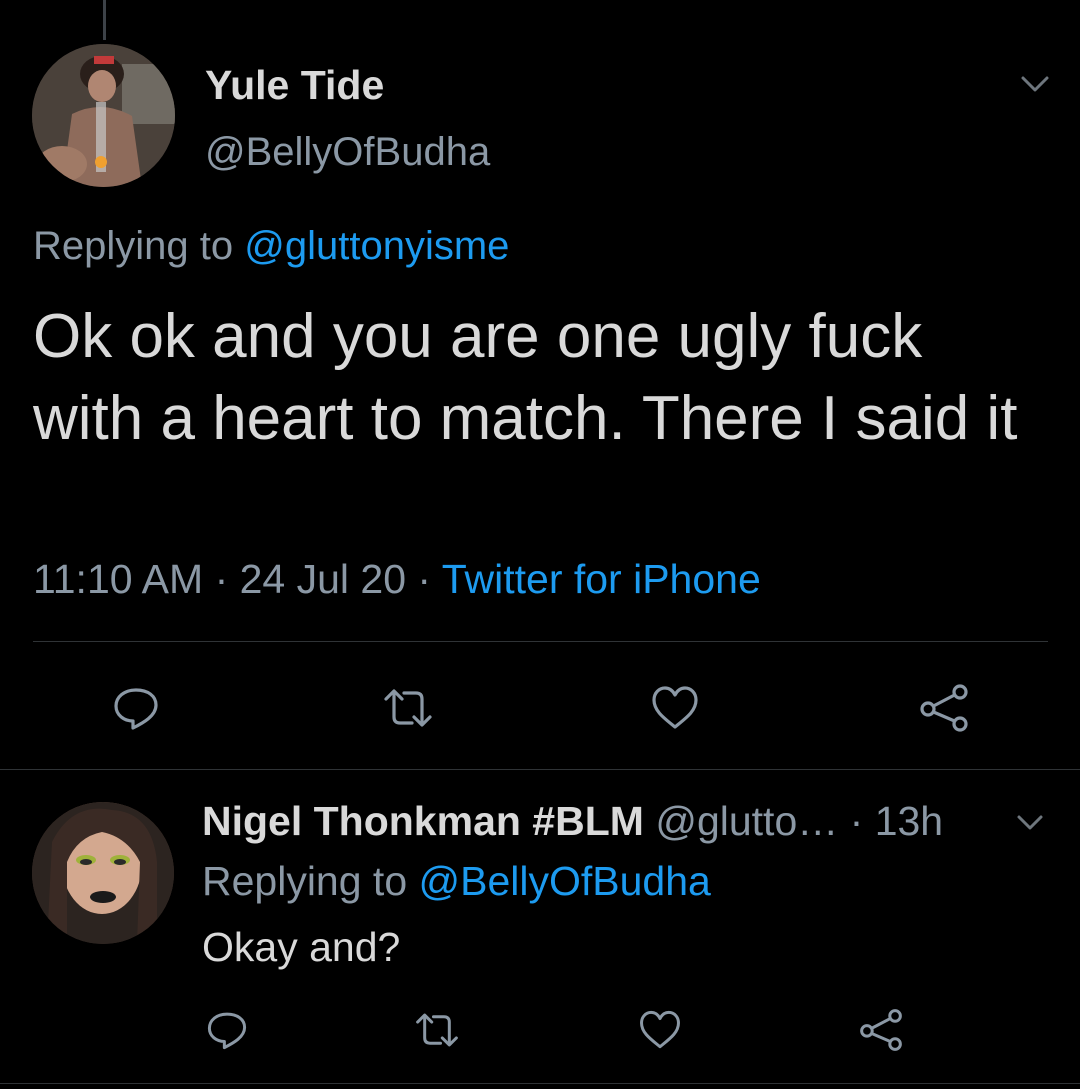 This screenshot has height=1089, width=1080. I want to click on tweet-source: Twitter for iPhone, so click(601, 579).